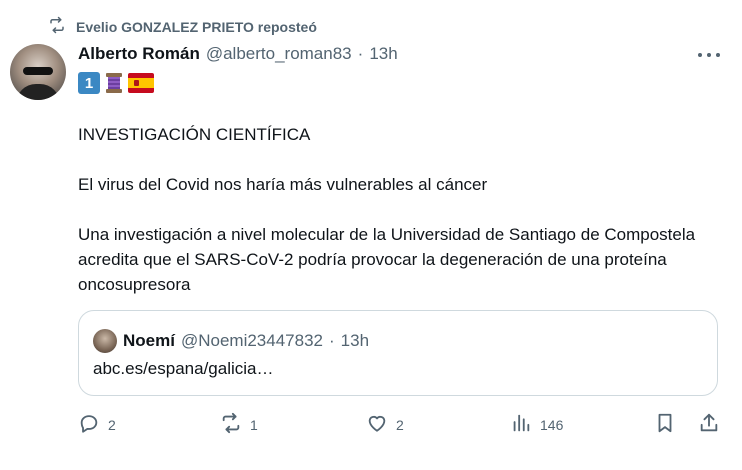 The width and height of the screenshot is (742, 470). I want to click on spain-flag-emoji, so click(141, 83).